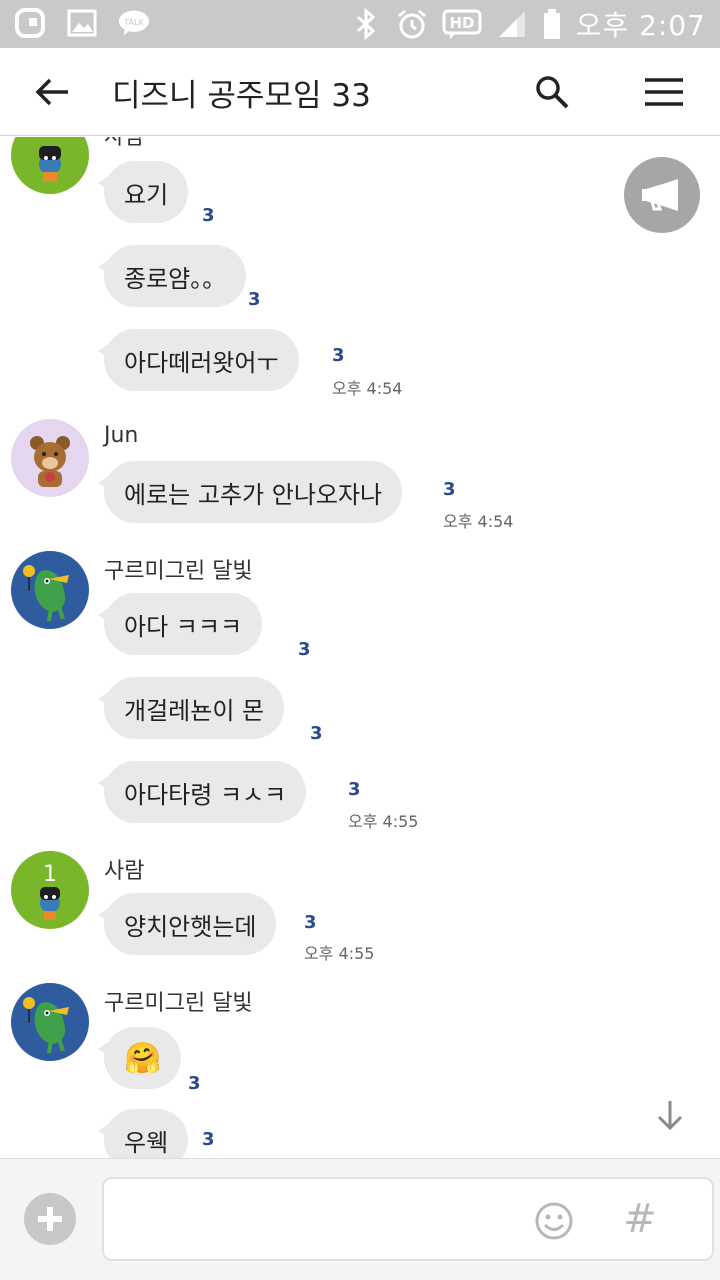  Describe the element at coordinates (253, 494) in the screenshot. I see `message-text: 에로는 고추가 안나오자나` at that location.